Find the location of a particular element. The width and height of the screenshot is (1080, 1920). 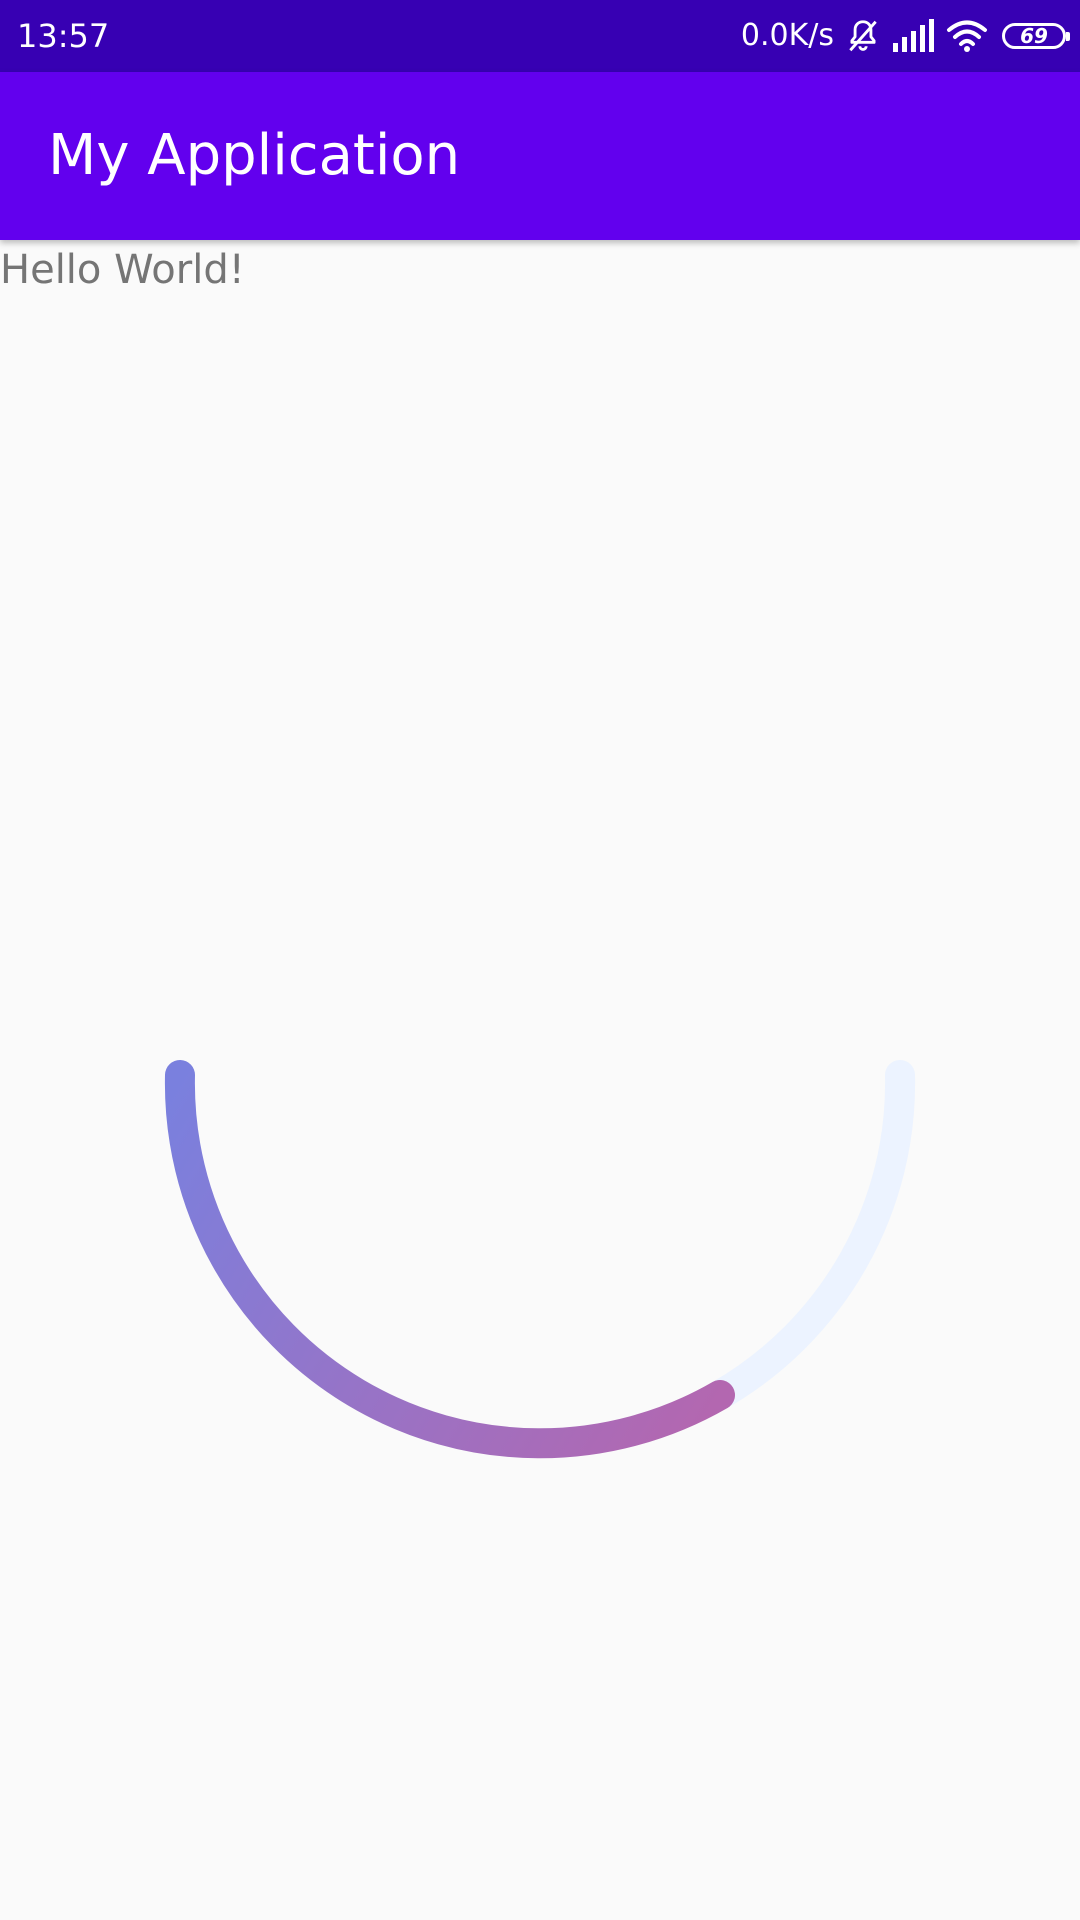

signal-icon is located at coordinates (913, 35).